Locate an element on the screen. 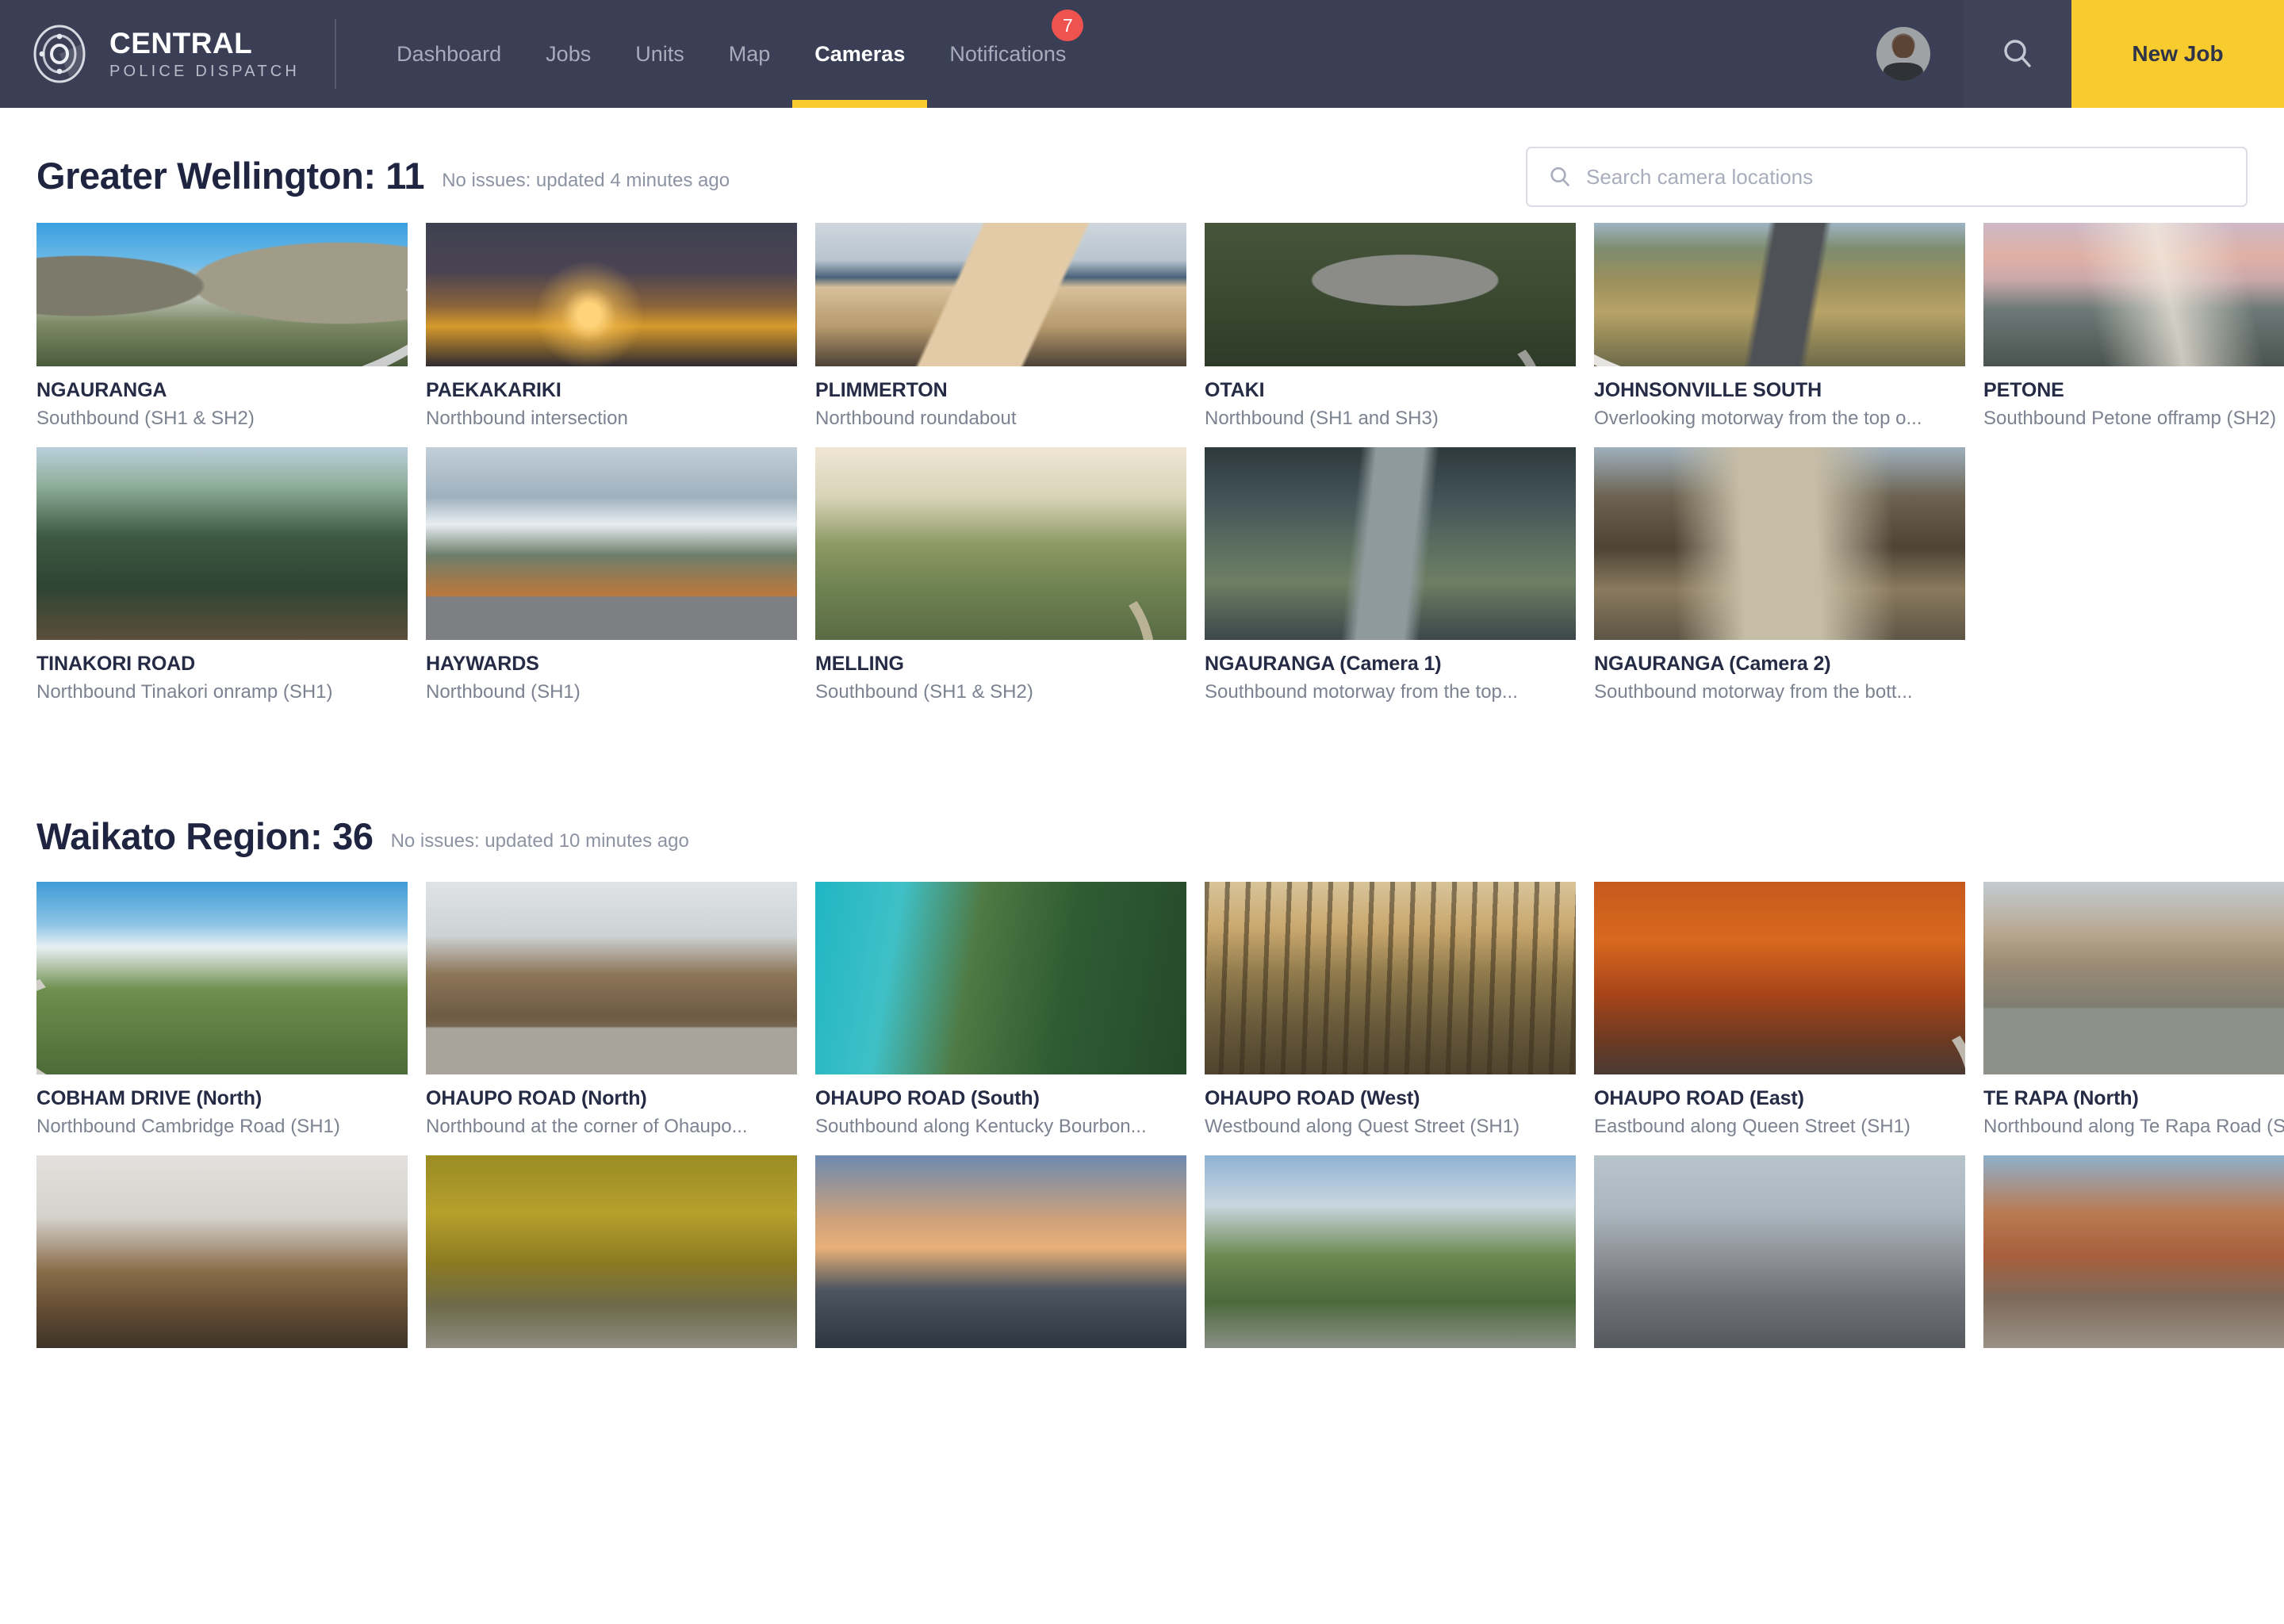 The height and width of the screenshot is (1624, 2284). camera-title: PAEKAKARIKI is located at coordinates (493, 390).